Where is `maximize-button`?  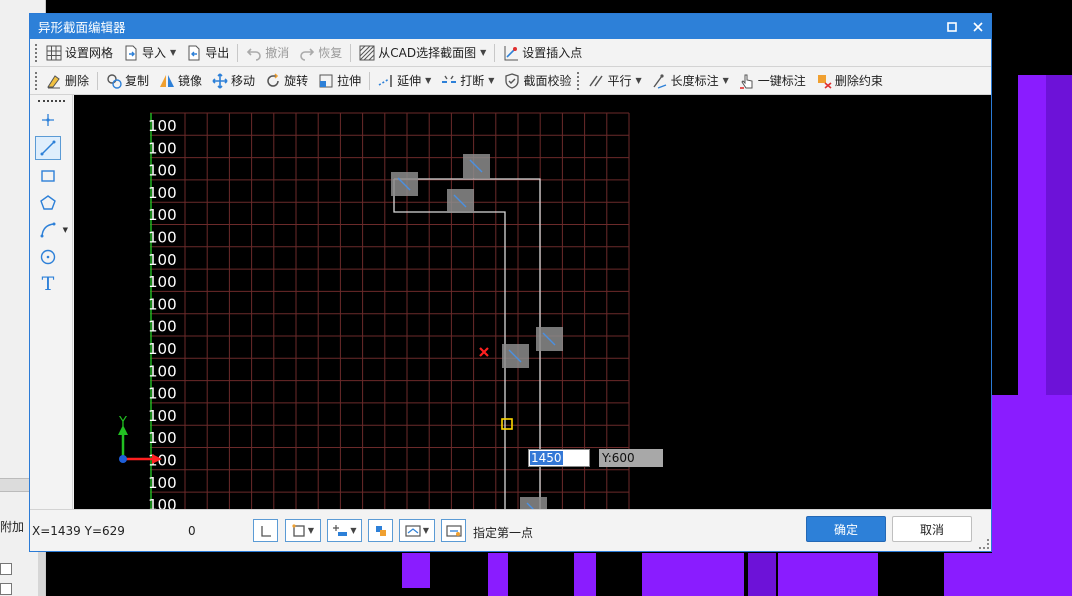
maximize-button is located at coordinates (952, 26).